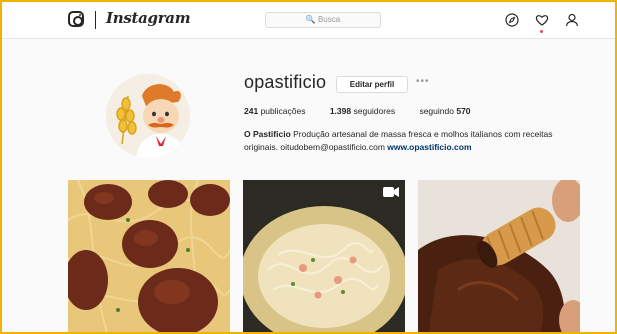 The image size is (617, 334). I want to click on bio-website-link: www.opastificio.com, so click(429, 147).